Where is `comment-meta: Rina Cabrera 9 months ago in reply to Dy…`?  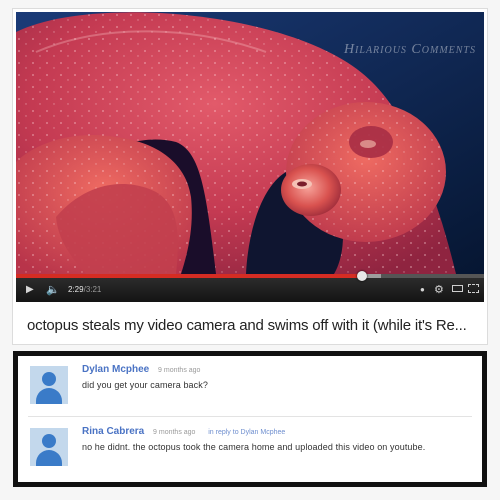 comment-meta: Rina Cabrera 9 months ago in reply to Dy… is located at coordinates (183, 431).